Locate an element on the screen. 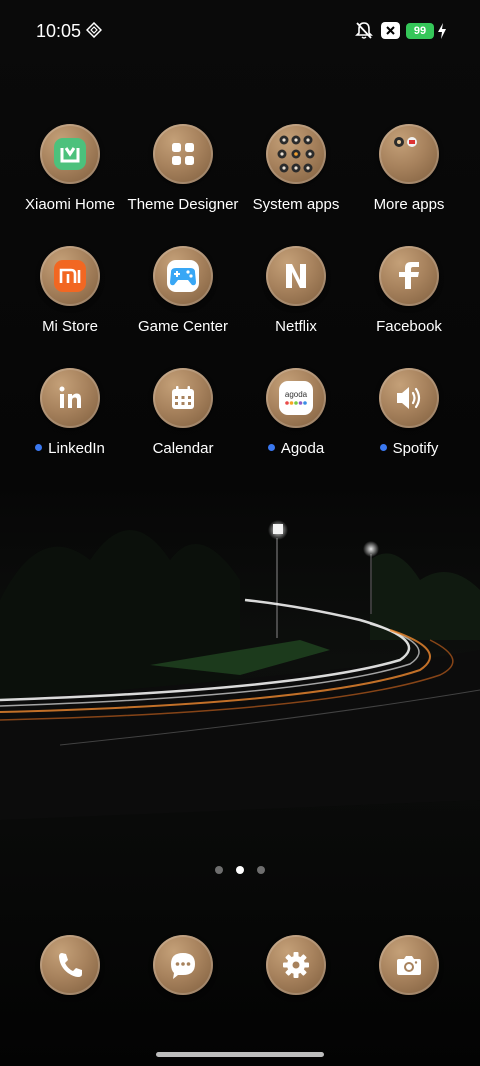 The image size is (480, 1066). dock-phone is located at coordinates (70, 965).